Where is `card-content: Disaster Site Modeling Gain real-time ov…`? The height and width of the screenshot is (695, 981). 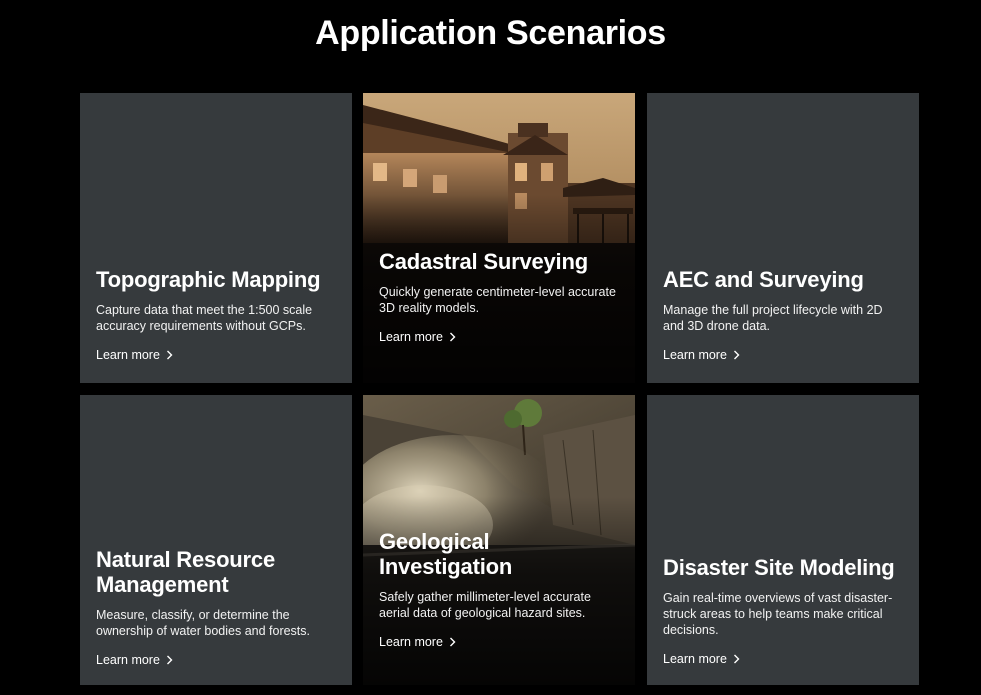
card-content: Disaster Site Modeling Gain real-time ov… is located at coordinates (784, 611).